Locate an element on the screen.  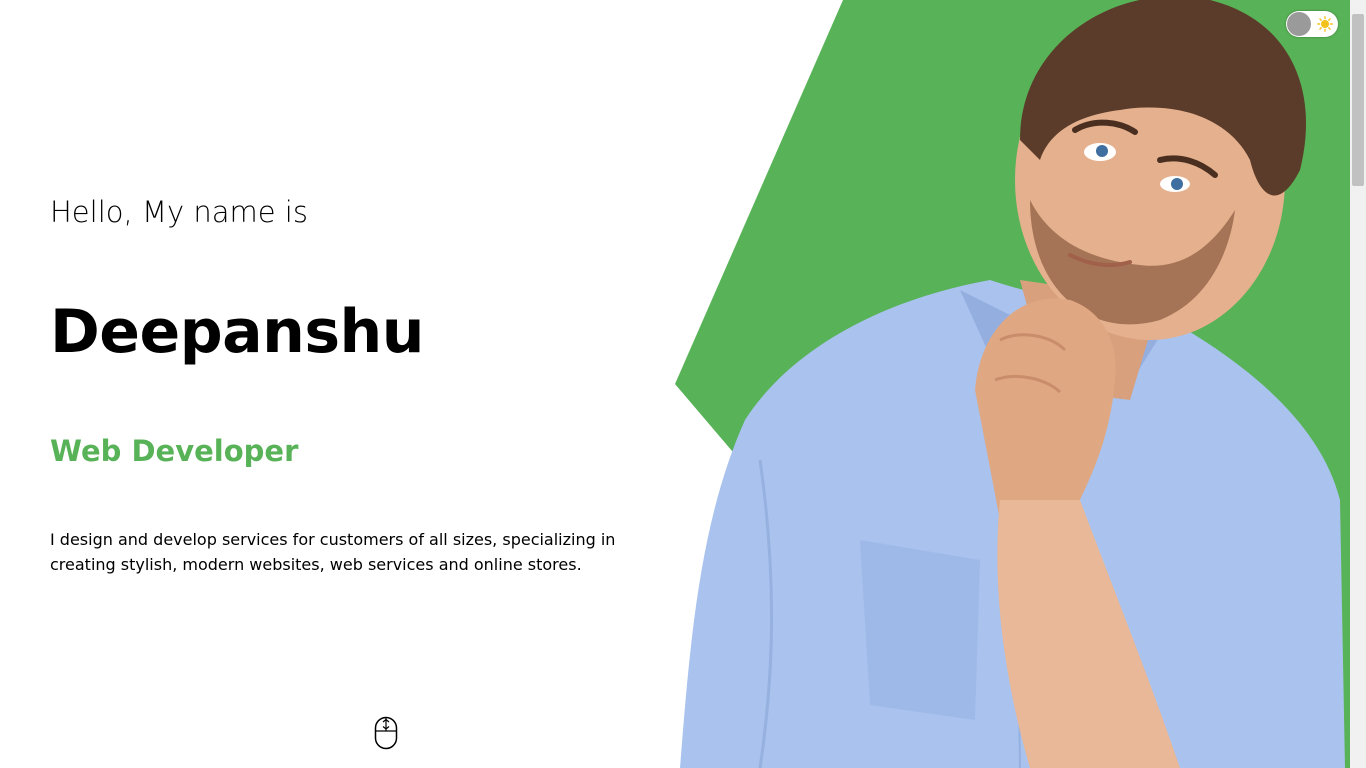
hero-role: Web Developer is located at coordinates (174, 451).